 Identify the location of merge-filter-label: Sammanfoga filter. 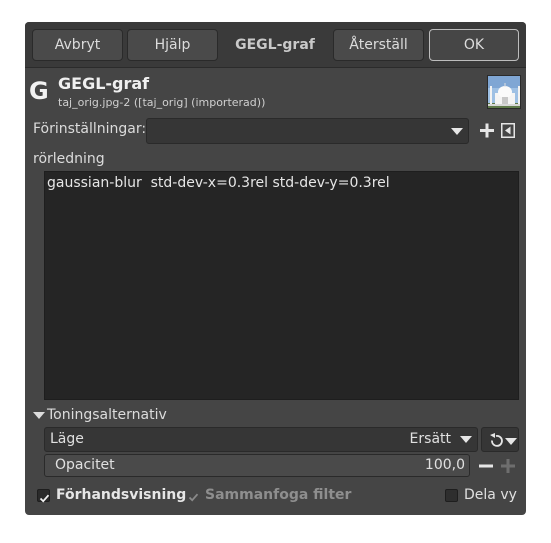
(278, 495).